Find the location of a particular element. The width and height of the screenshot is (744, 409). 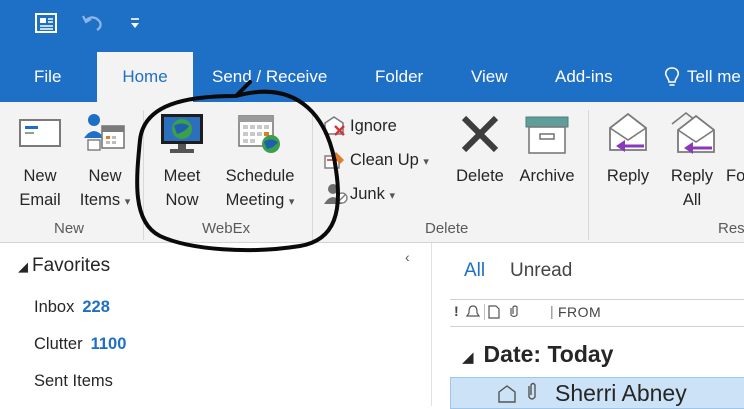

forward-label: Fo is located at coordinates (735, 176).